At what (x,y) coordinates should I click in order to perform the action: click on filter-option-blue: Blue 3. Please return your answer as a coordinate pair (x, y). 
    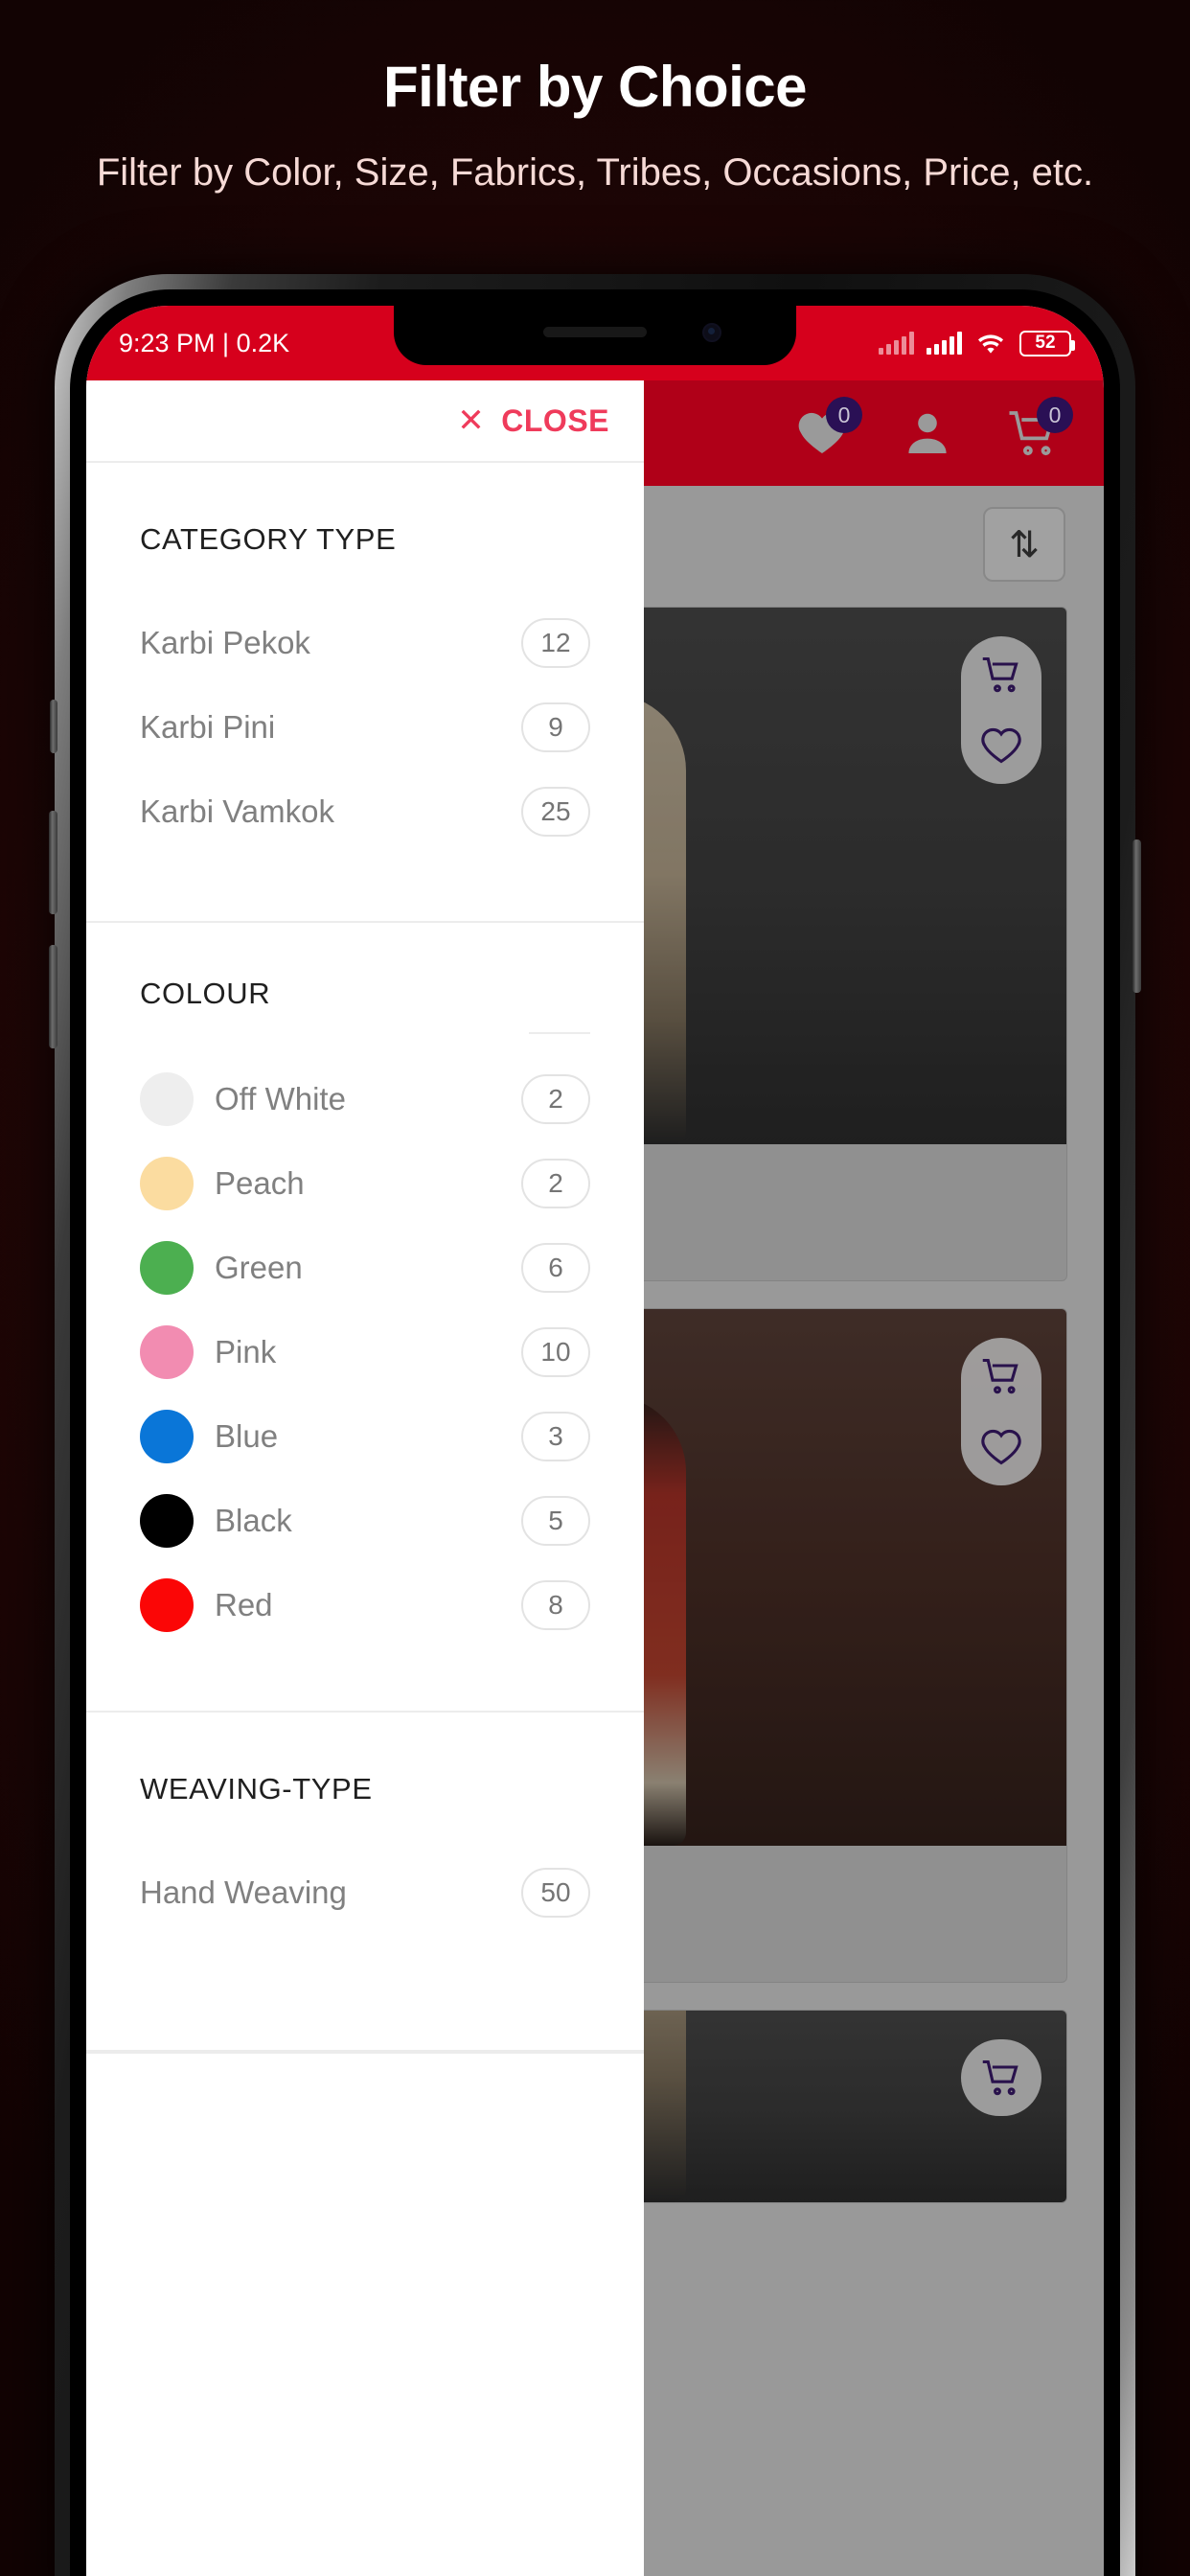
    Looking at the image, I should click on (365, 1436).